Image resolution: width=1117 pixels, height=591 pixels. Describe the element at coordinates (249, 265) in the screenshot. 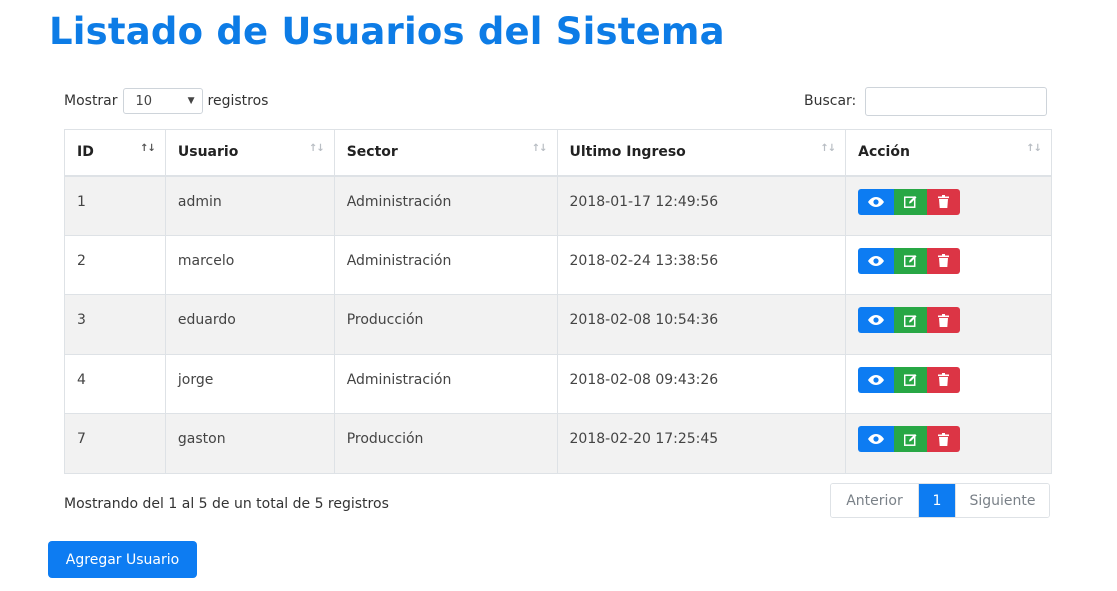

I see `cell-usuario: marcelo` at that location.